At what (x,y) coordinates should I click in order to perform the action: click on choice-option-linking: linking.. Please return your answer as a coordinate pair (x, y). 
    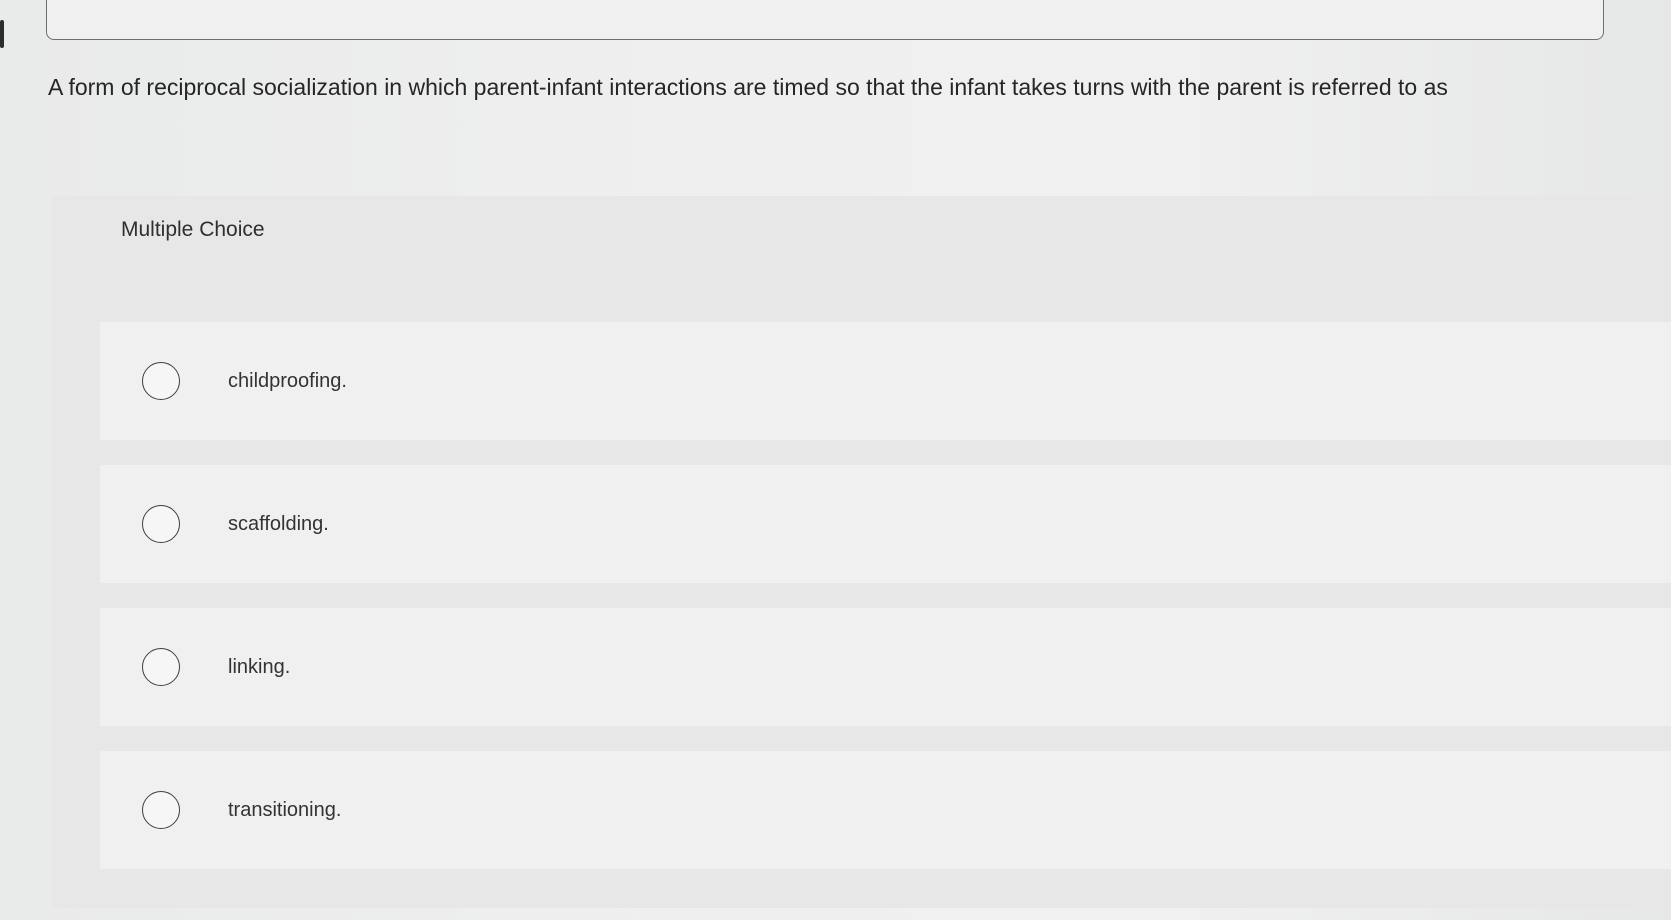
    Looking at the image, I should click on (885, 667).